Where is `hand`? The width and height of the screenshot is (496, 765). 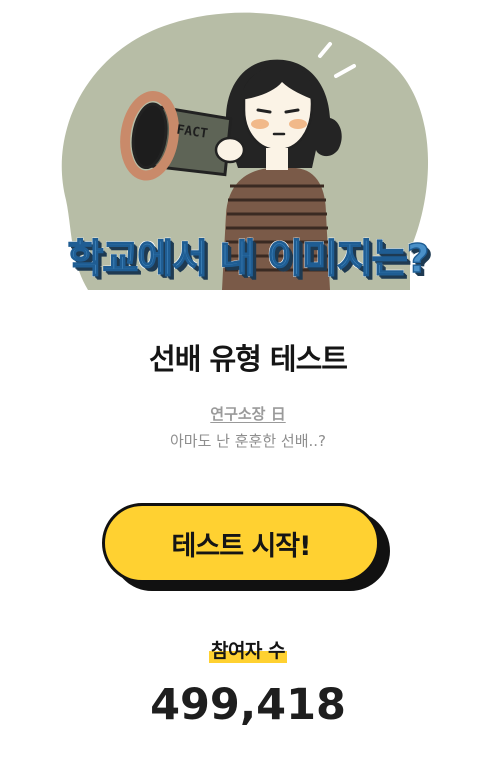
hand is located at coordinates (230, 150).